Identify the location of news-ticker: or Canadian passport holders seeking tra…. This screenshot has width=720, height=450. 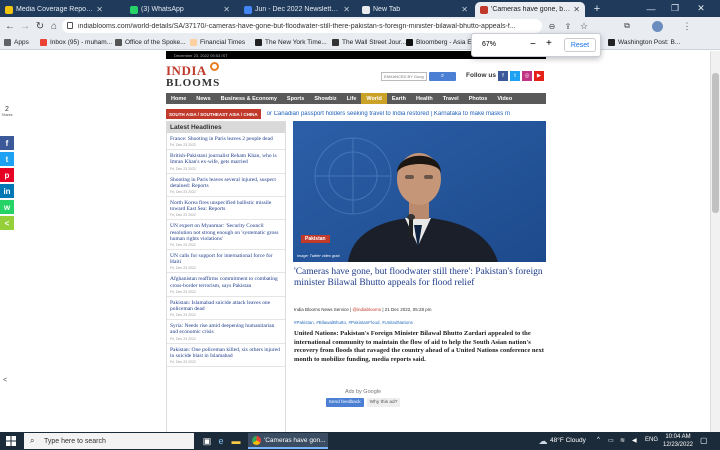
(388, 114).